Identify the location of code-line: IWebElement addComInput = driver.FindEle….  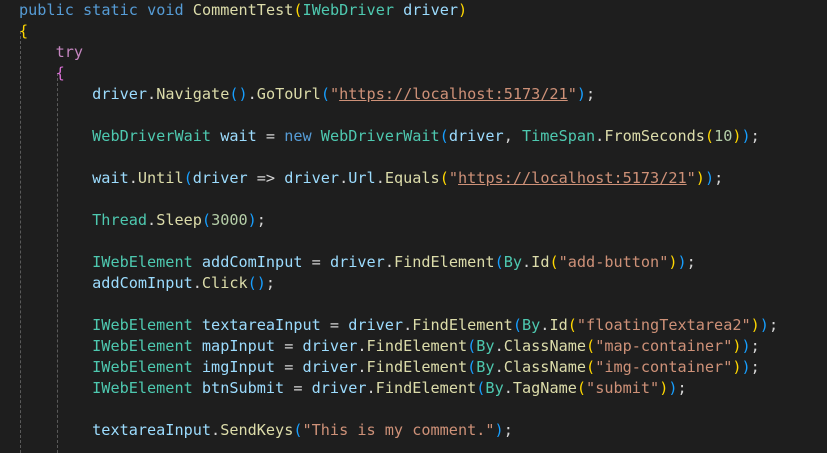
(357, 262).